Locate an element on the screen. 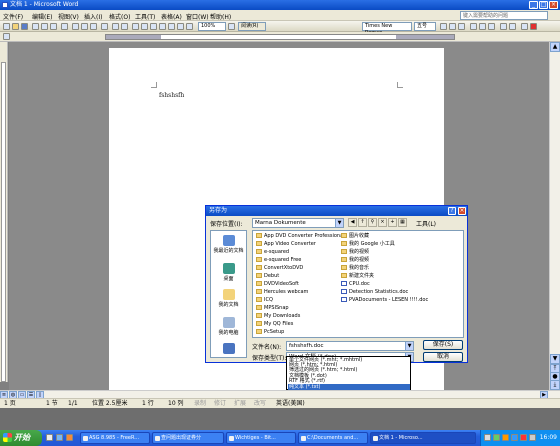  menu-file: 文件(F) is located at coordinates (13, 16).